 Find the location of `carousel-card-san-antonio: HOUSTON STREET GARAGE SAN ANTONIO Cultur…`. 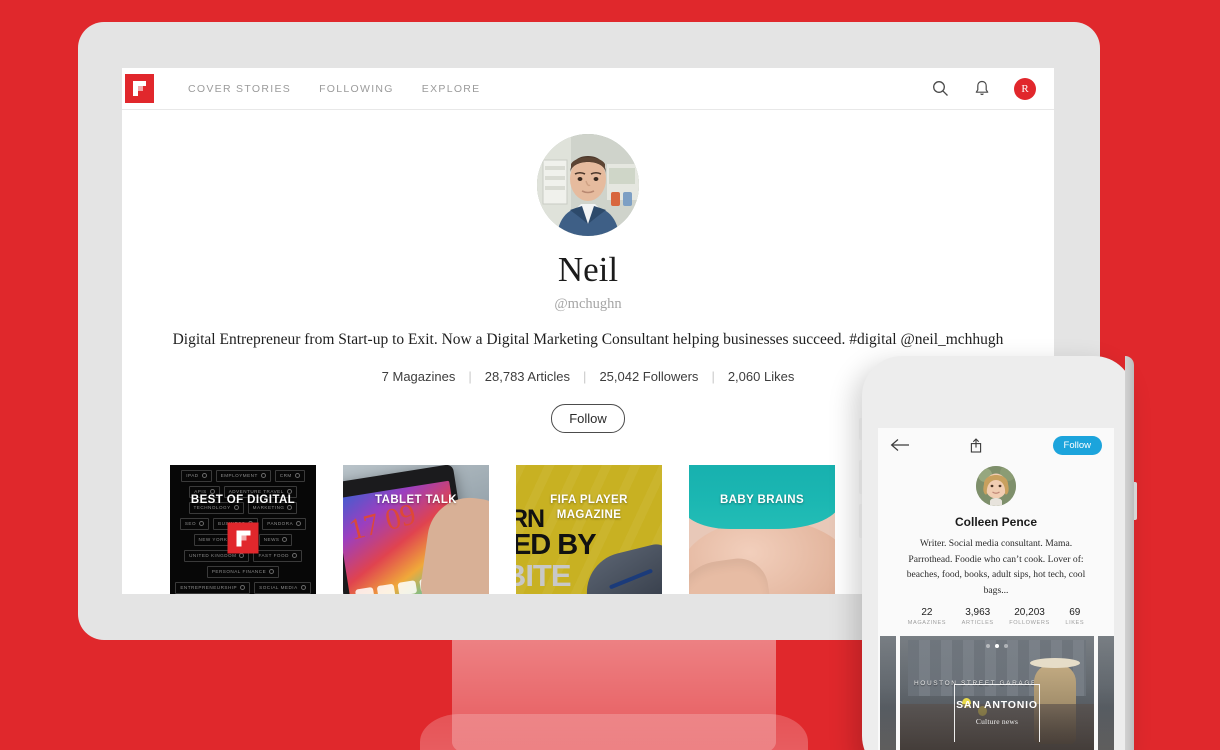

carousel-card-san-antonio: HOUSTON STREET GARAGE SAN ANTONIO Cultur… is located at coordinates (997, 693).